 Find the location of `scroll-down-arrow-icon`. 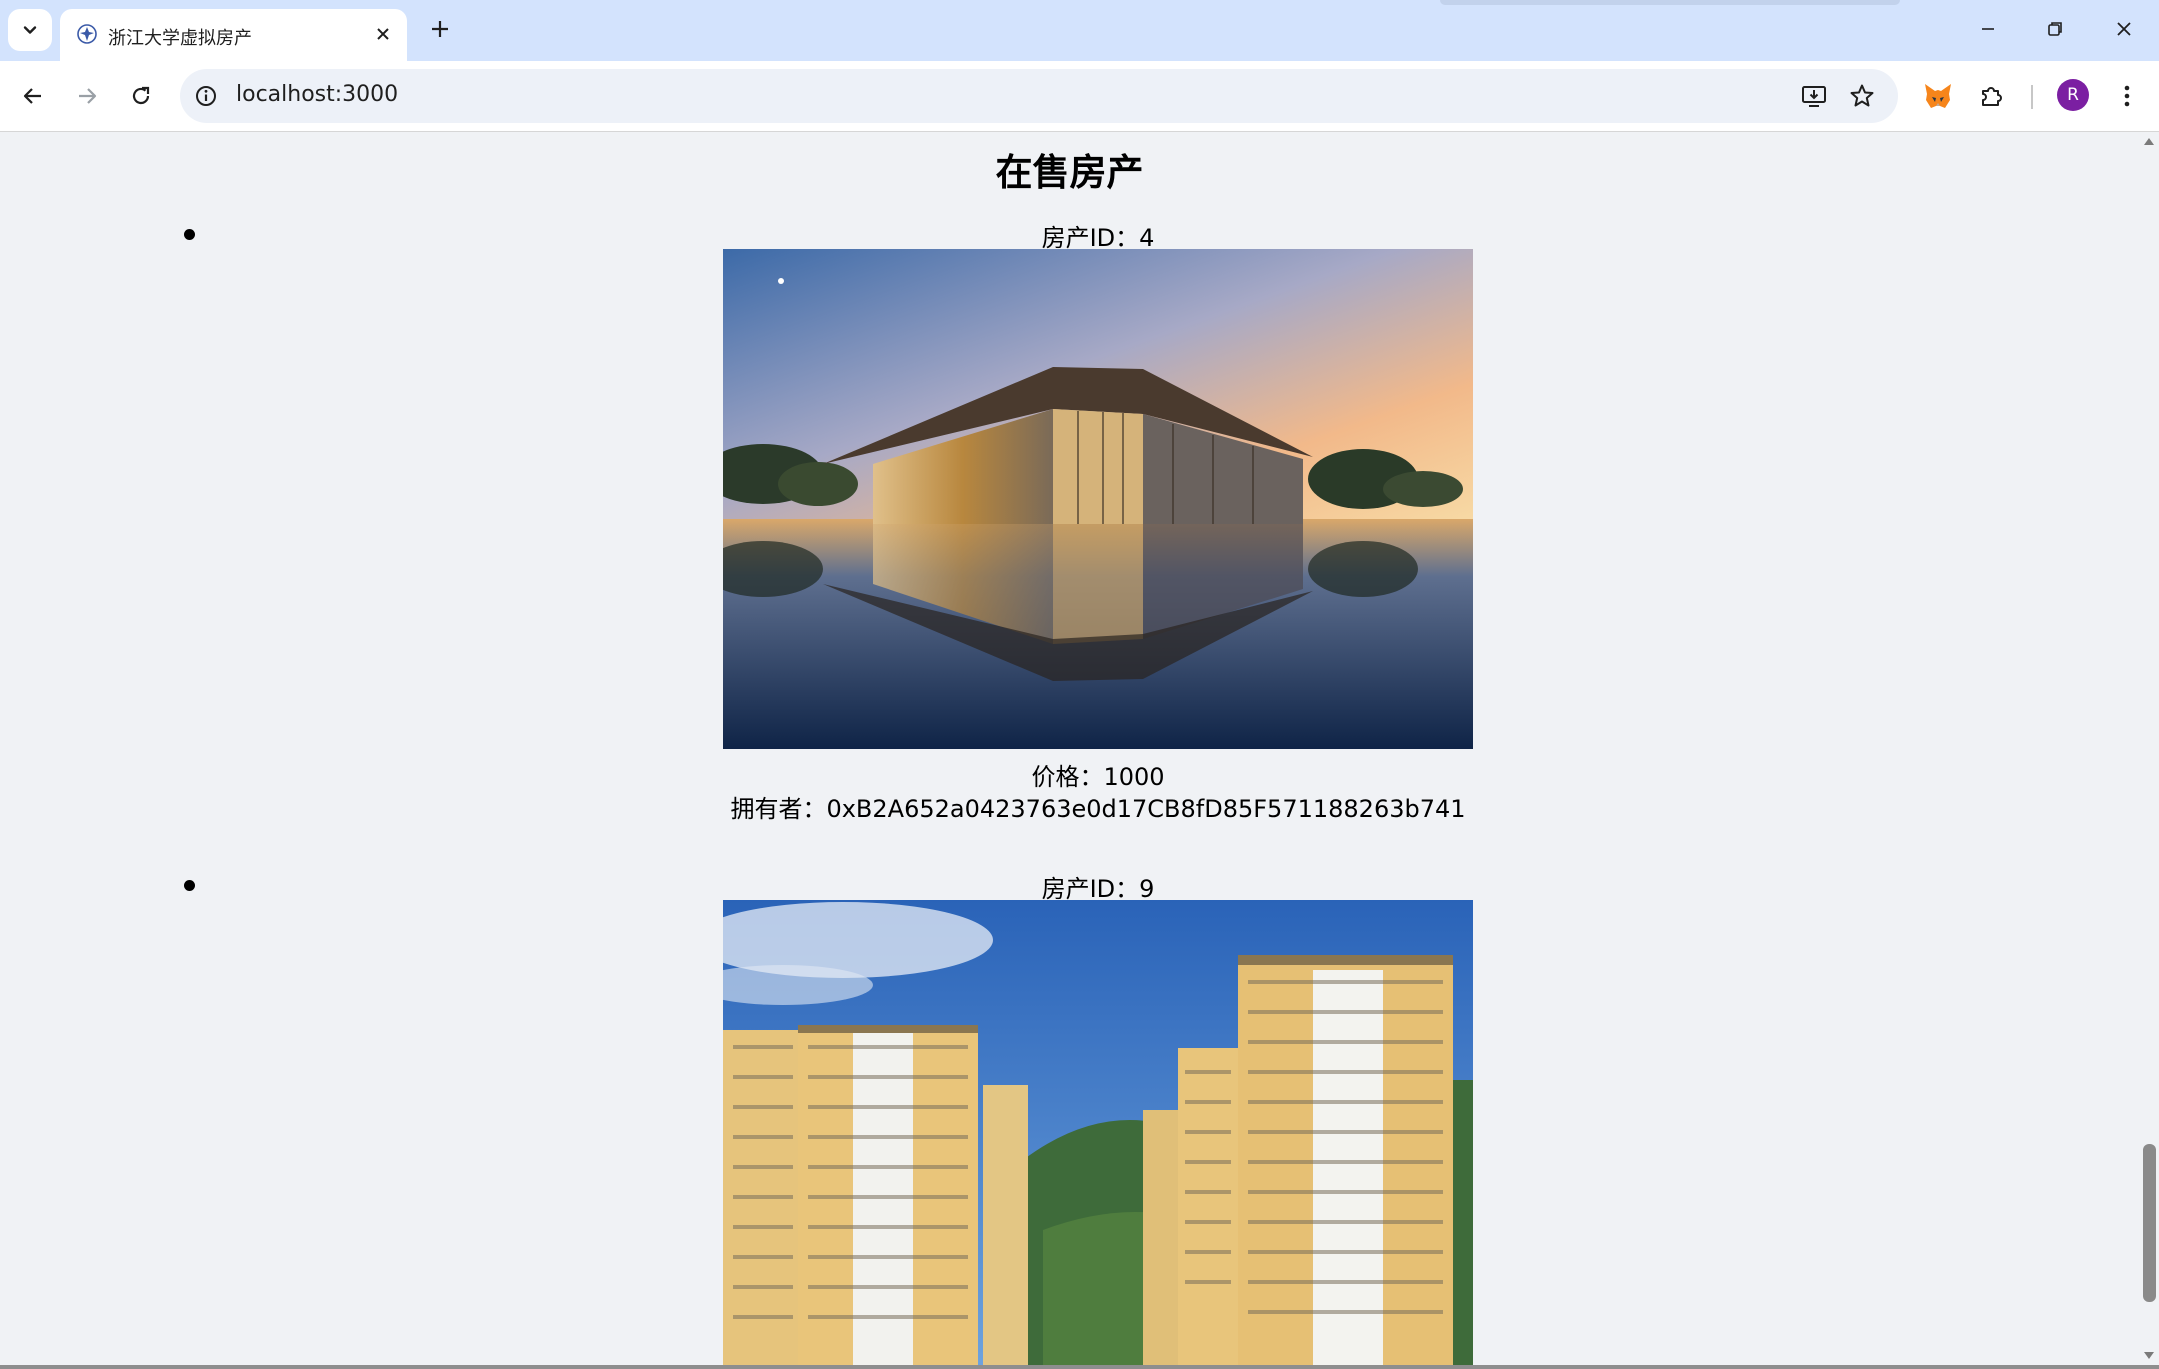

scroll-down-arrow-icon is located at coordinates (2149, 1355).